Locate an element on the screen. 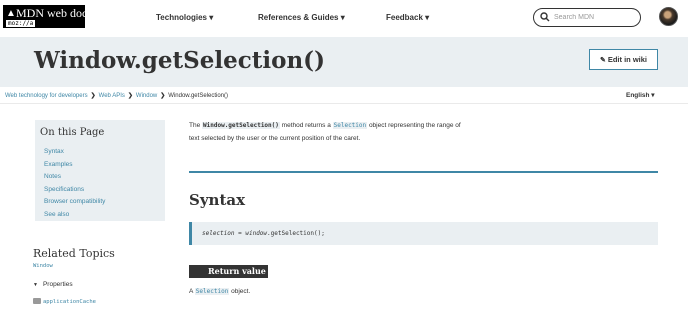 This screenshot has width=688, height=310. syntax-call: .getSelection(); is located at coordinates (296, 233).